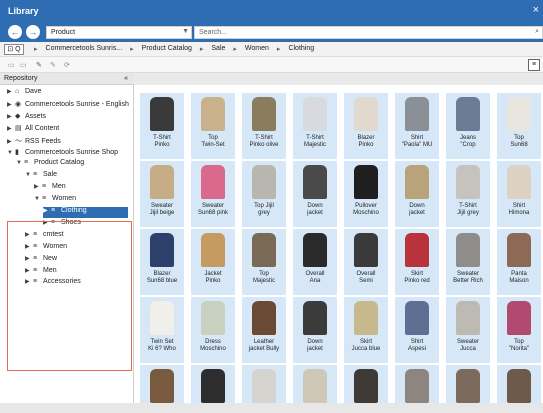 The height and width of the screenshot is (413, 543). I want to click on new-item-icon: ▭, so click(23, 65).